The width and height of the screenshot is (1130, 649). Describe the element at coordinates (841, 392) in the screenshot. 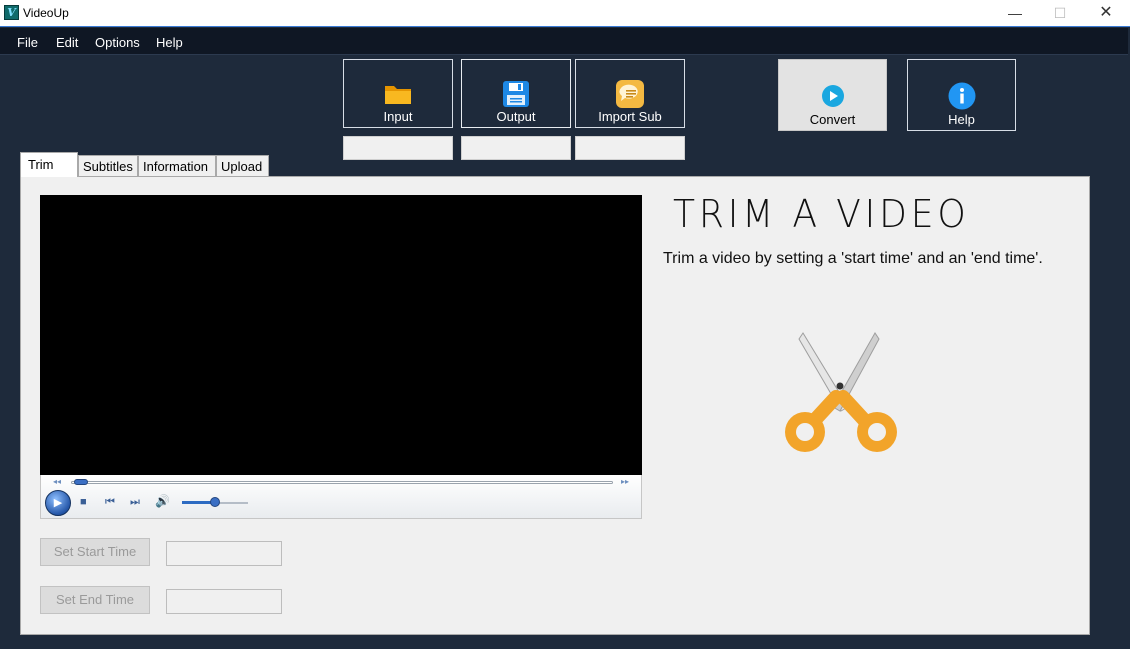

I see `scissors-icon` at that location.